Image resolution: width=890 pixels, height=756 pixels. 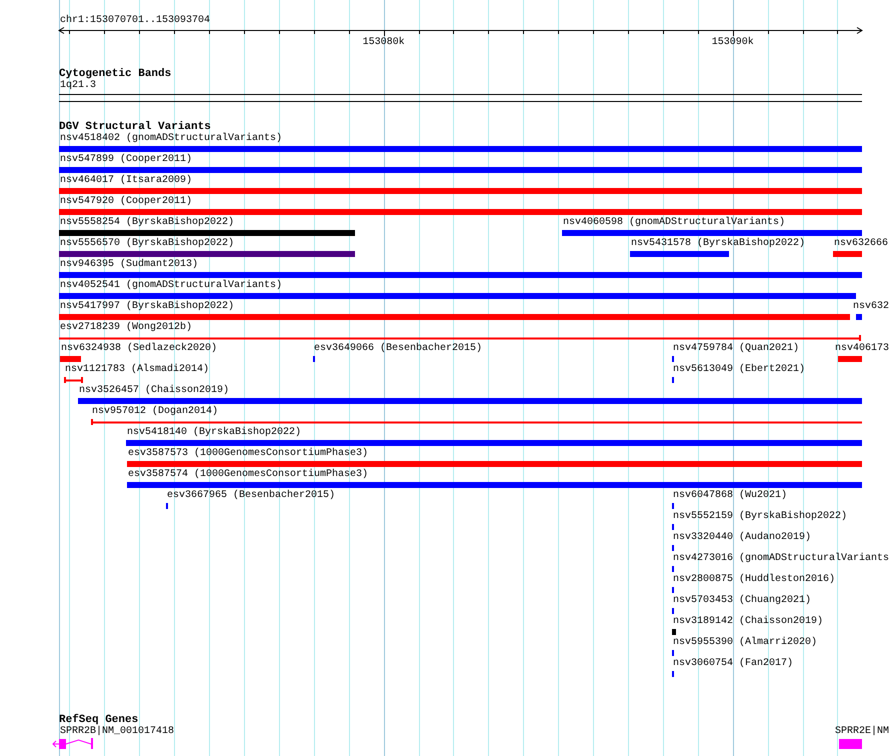 What do you see at coordinates (126, 328) in the screenshot?
I see `variant-label: esv2718239 (Wong2012b)` at bounding box center [126, 328].